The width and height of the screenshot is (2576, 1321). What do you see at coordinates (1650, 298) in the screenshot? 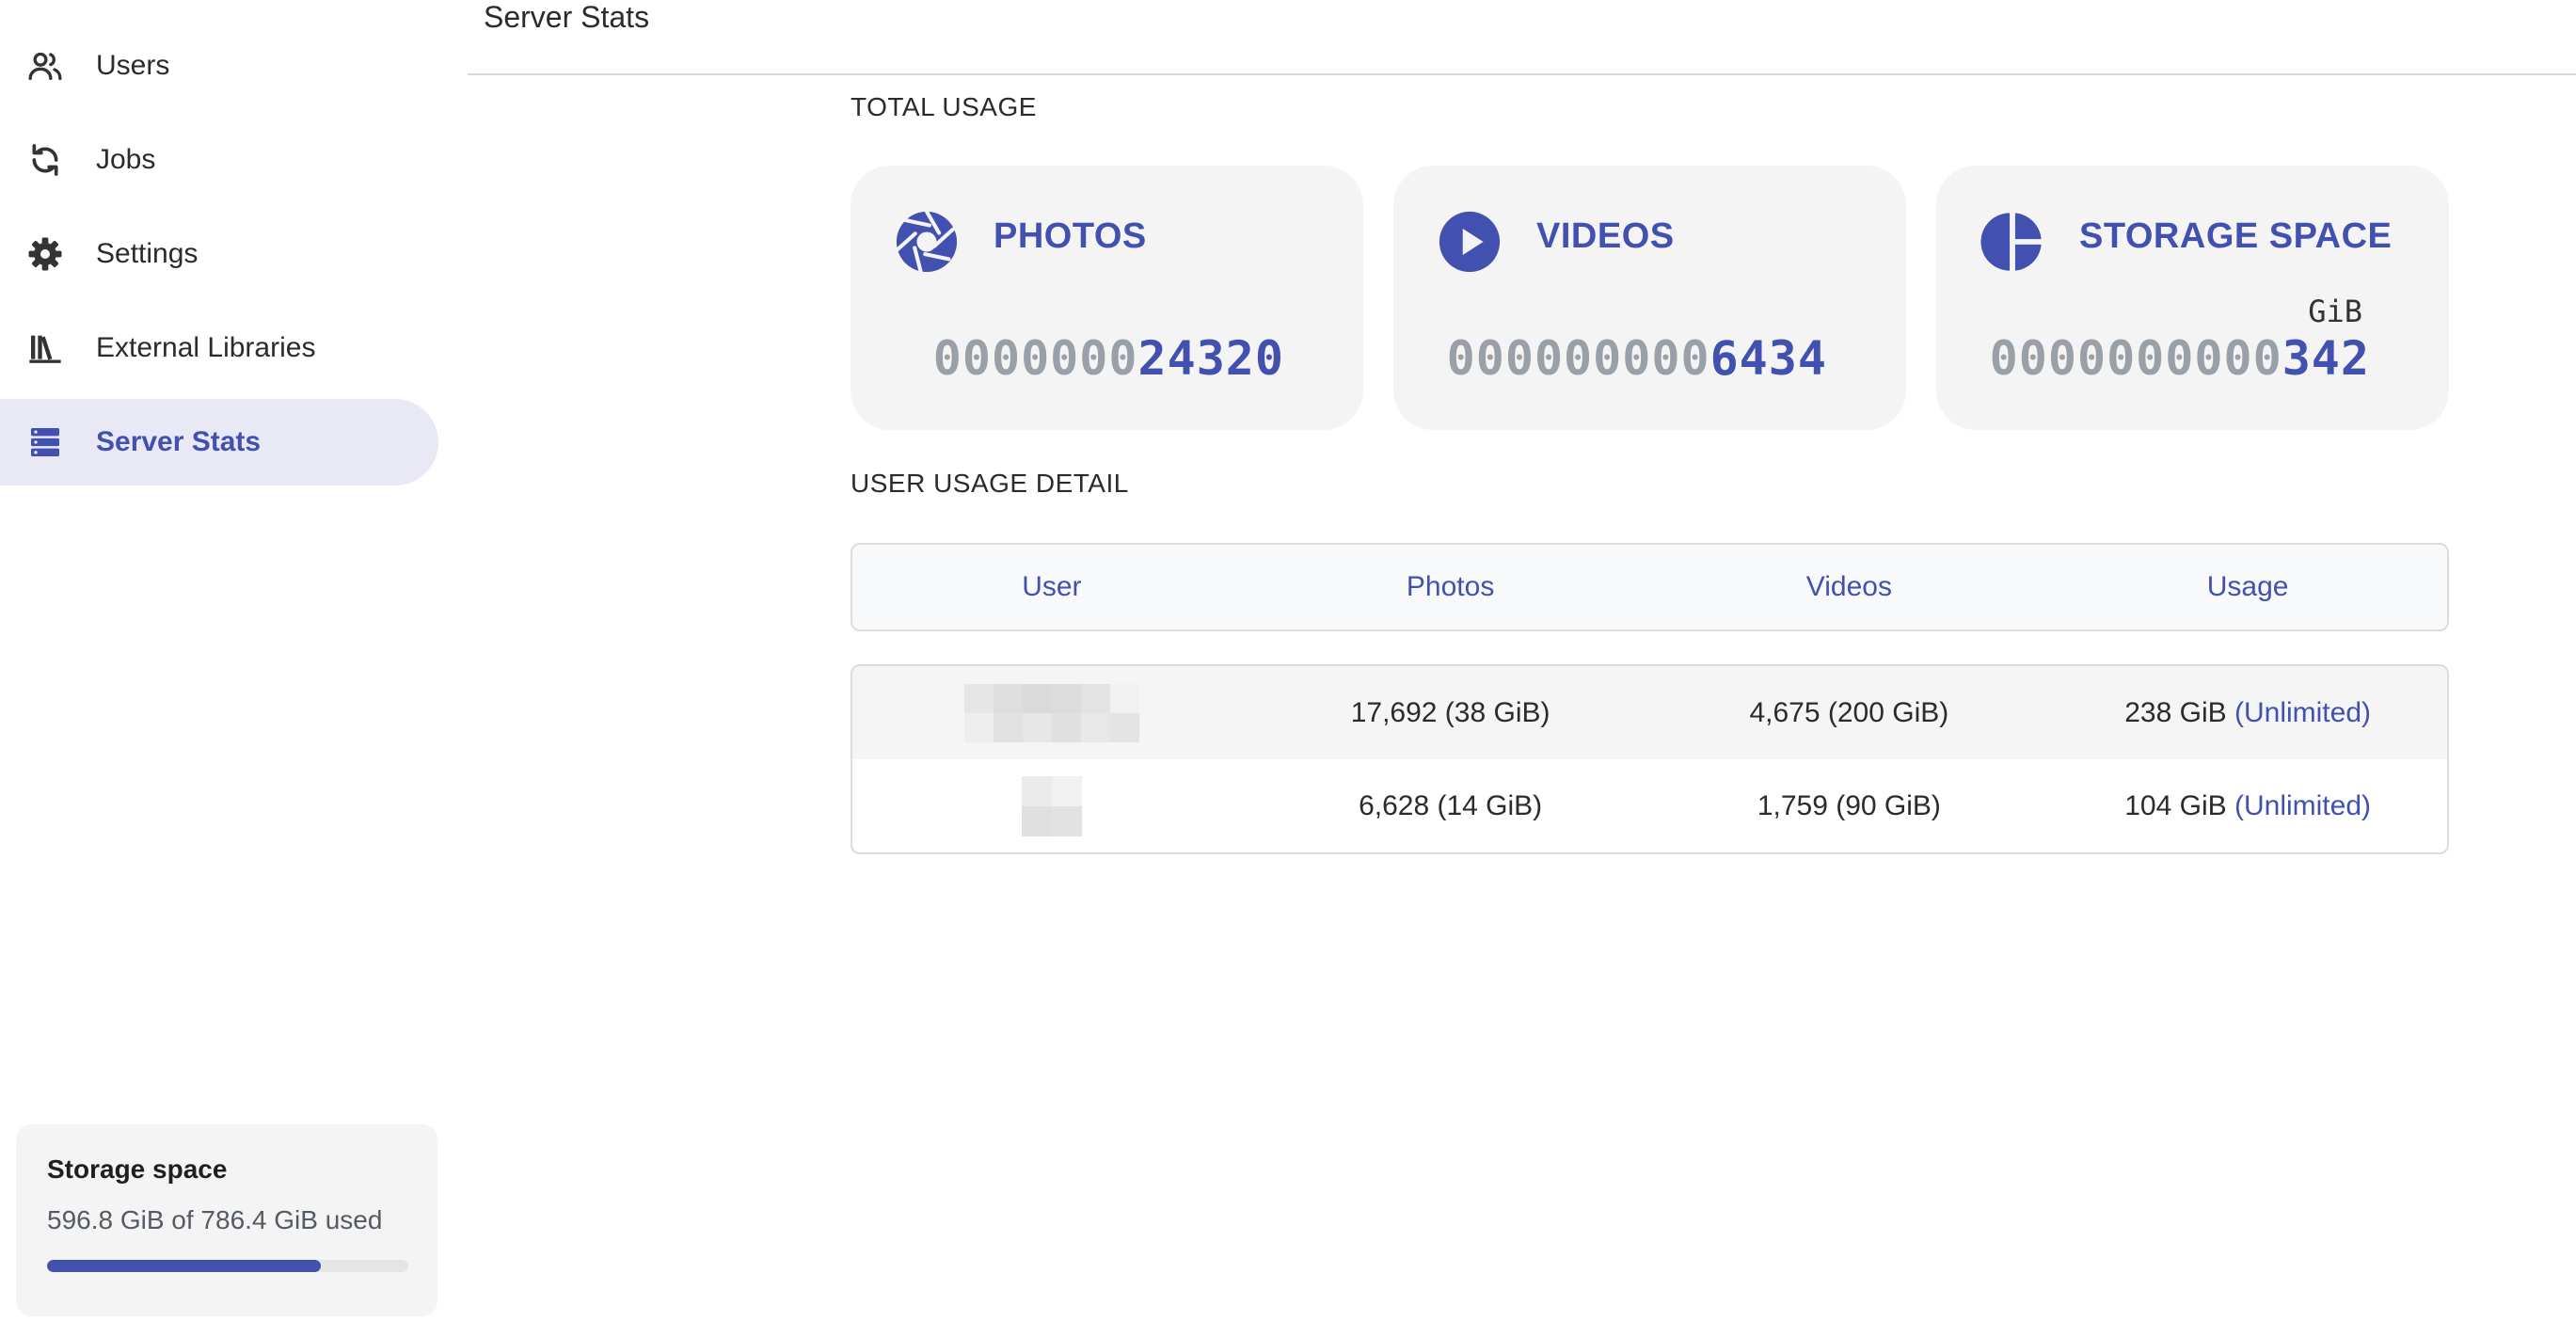
I see `videos-stat-card: VIDEOS 0000000006434` at bounding box center [1650, 298].